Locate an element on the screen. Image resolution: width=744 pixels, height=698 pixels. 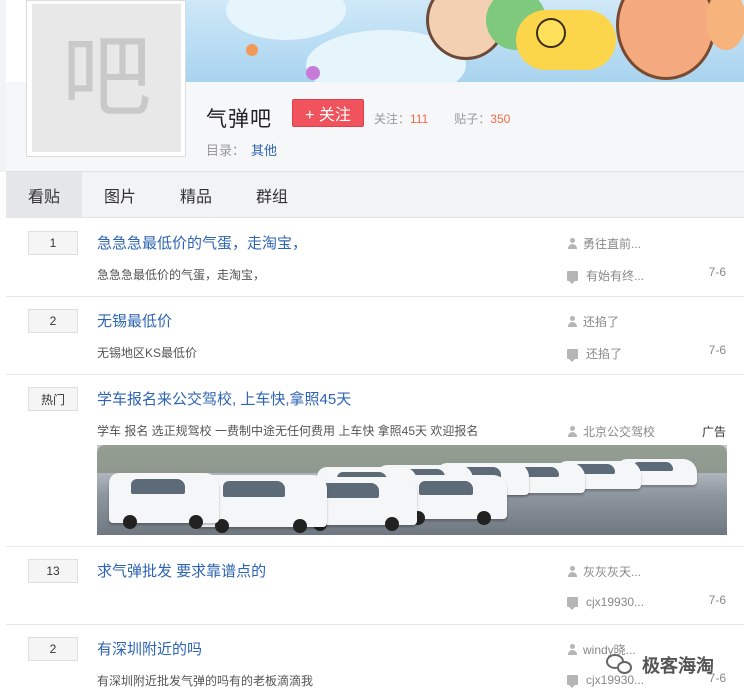
ad-author: 北京公交驾校 is located at coordinates (619, 431).